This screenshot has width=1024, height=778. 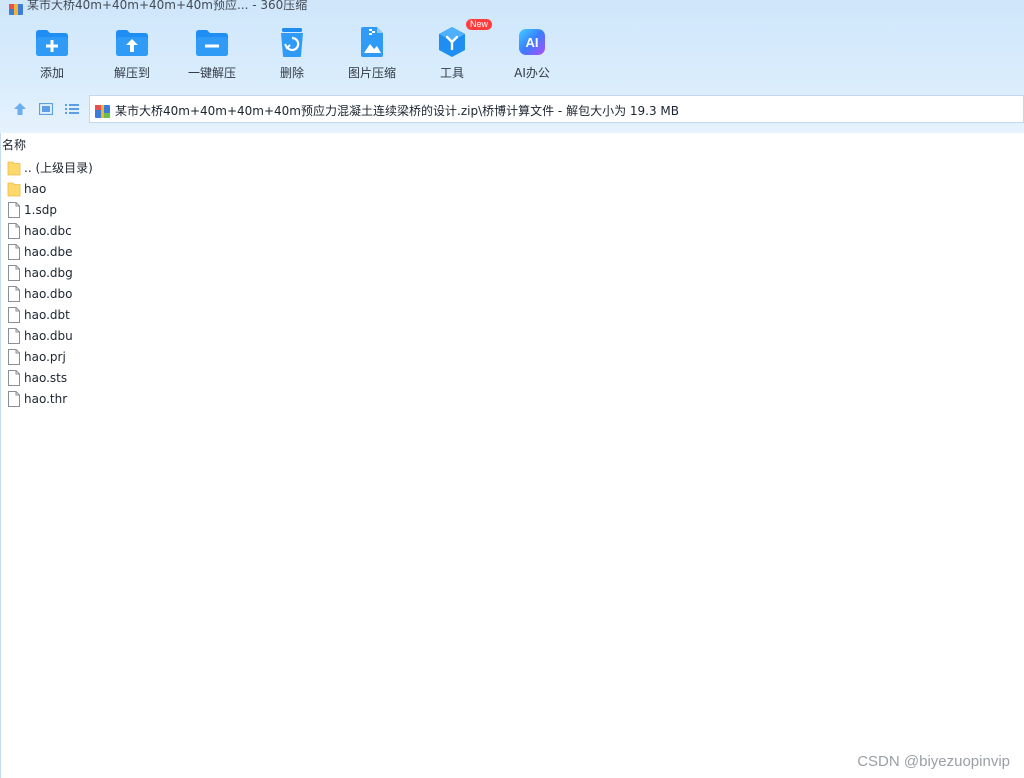 What do you see at coordinates (207, 293) in the screenshot?
I see `list-item: hao.dbo` at bounding box center [207, 293].